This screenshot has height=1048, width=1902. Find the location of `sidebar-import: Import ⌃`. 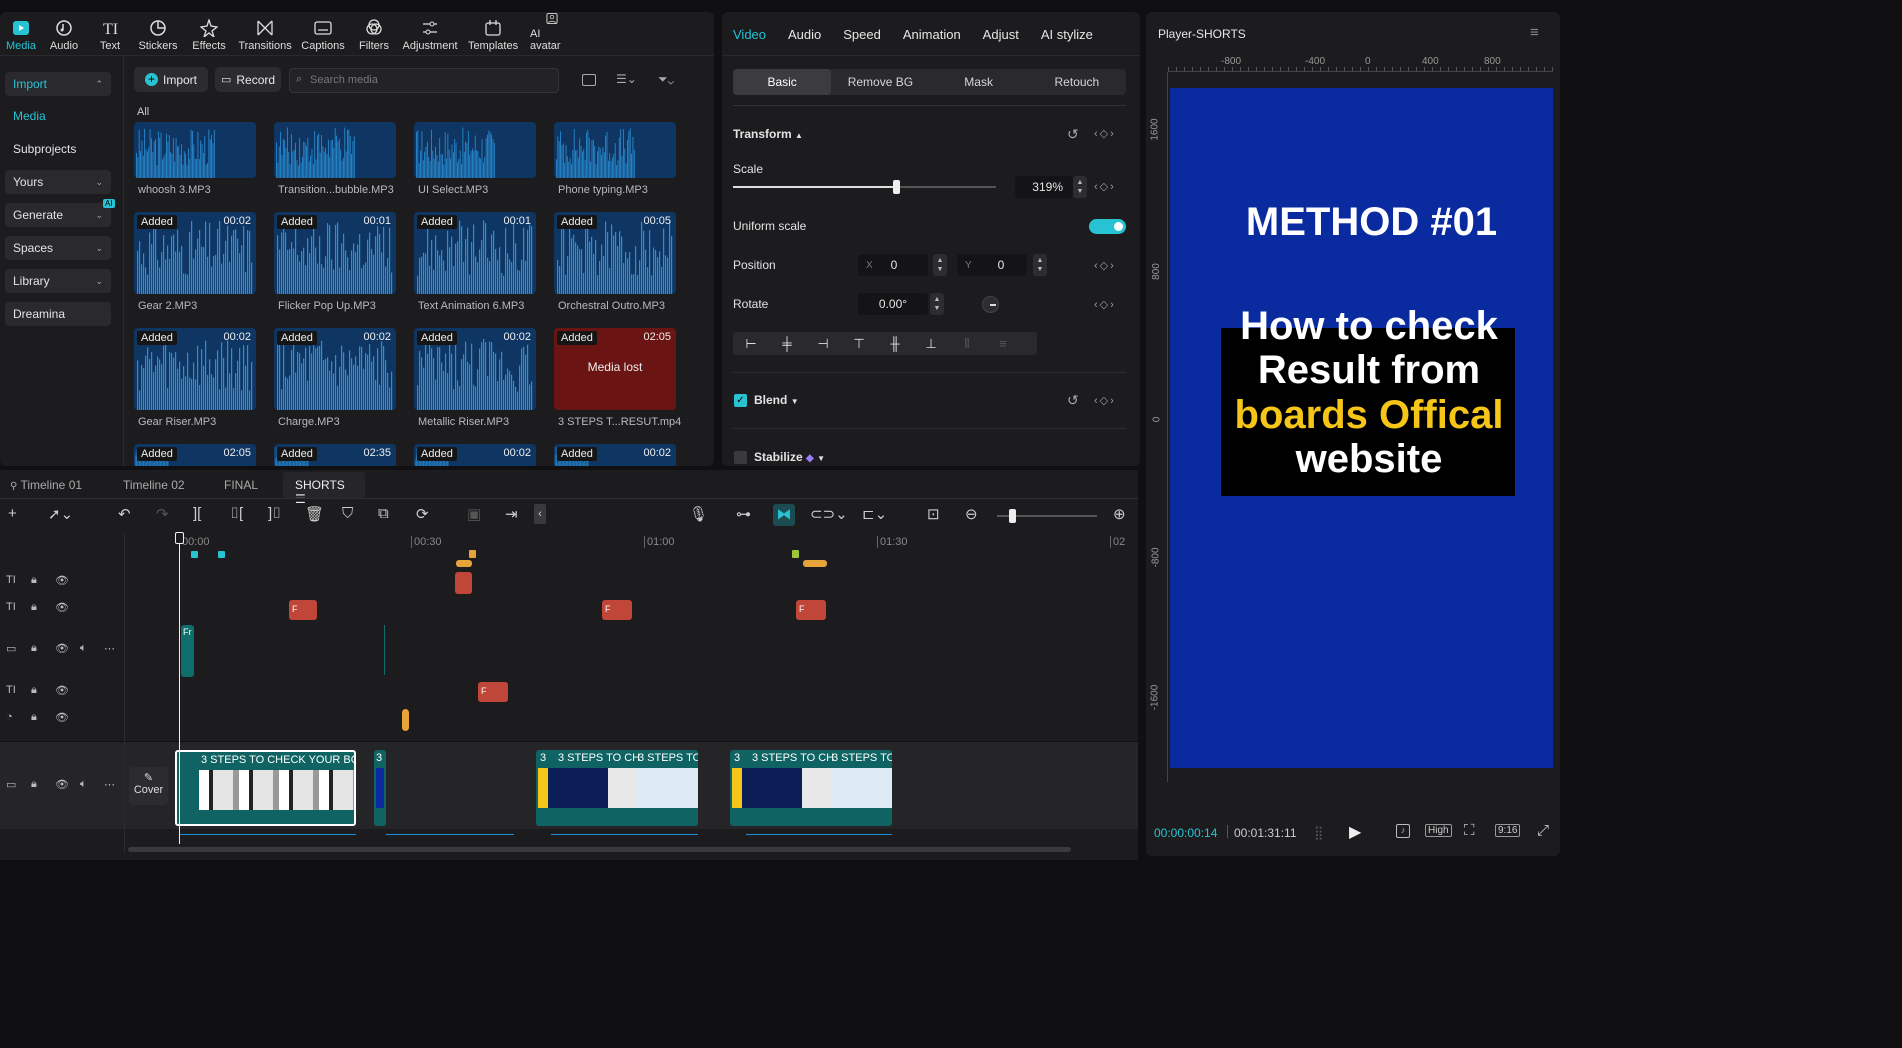

sidebar-import: Import ⌃ is located at coordinates (58, 84).